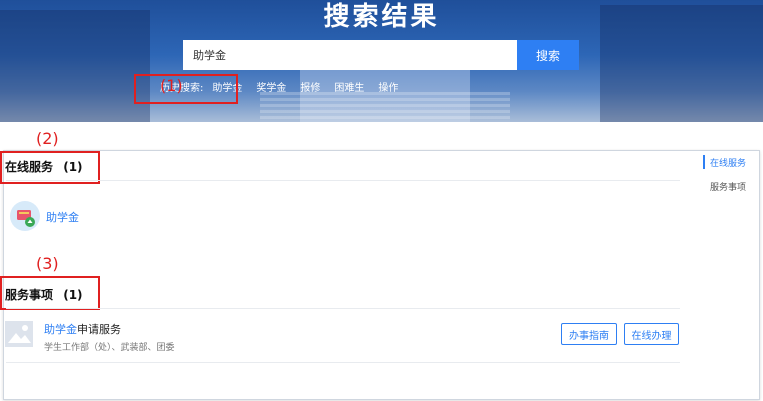 This screenshot has height=401, width=763. I want to click on side-nav-item-service-items: 服务事项, so click(728, 186).